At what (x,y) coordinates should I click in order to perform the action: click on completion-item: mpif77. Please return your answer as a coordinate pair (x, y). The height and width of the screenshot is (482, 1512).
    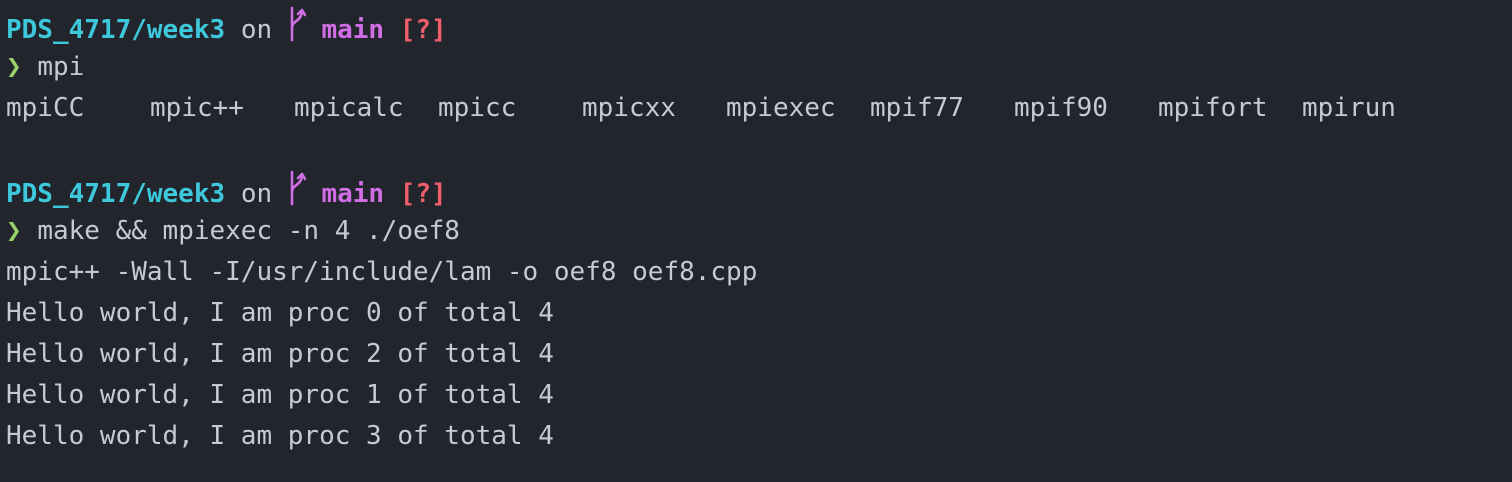
    Looking at the image, I should click on (942, 108).